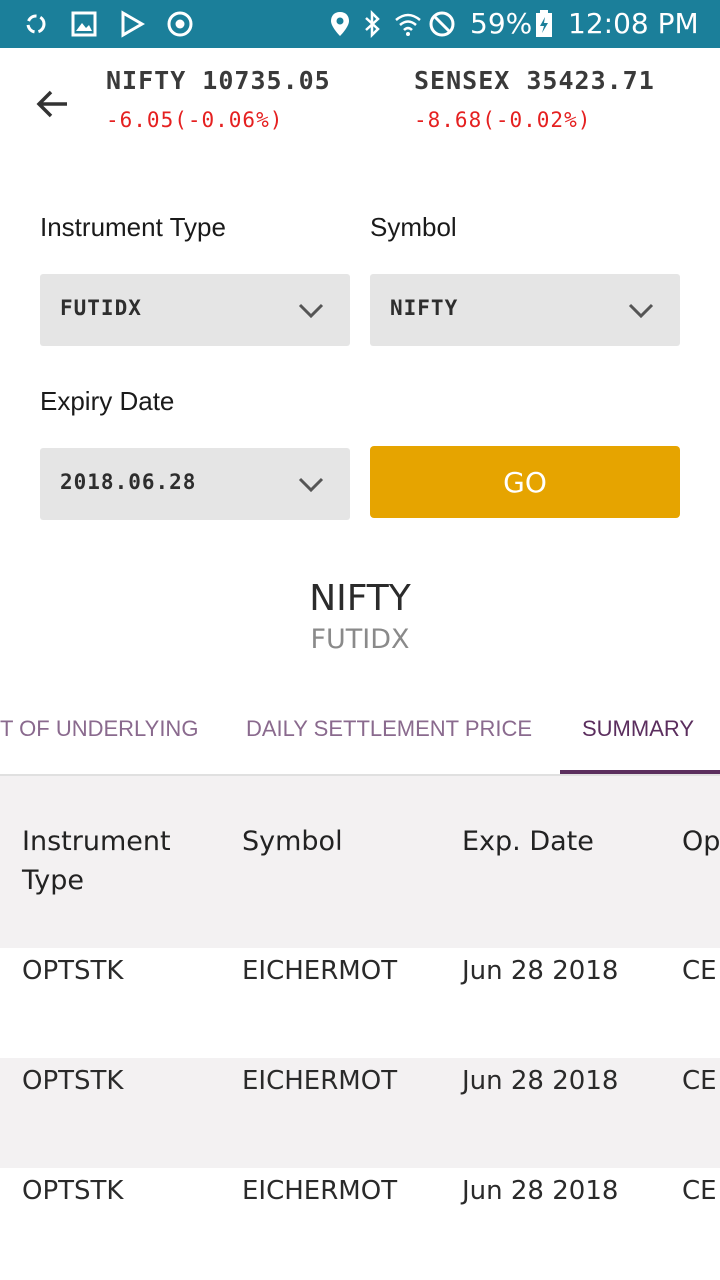  Describe the element at coordinates (133, 24) in the screenshot. I see `play-store-icon` at that location.